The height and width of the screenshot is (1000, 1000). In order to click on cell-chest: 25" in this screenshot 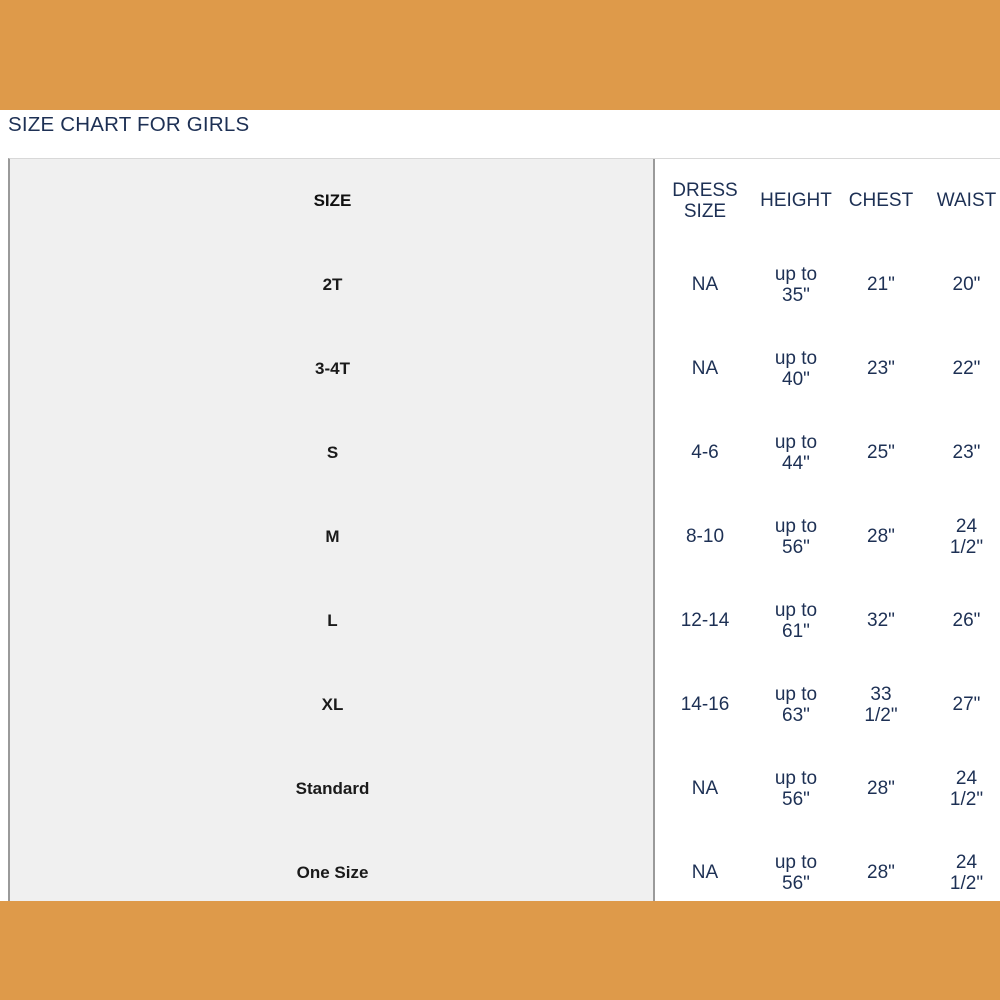, I will do `click(881, 453)`.